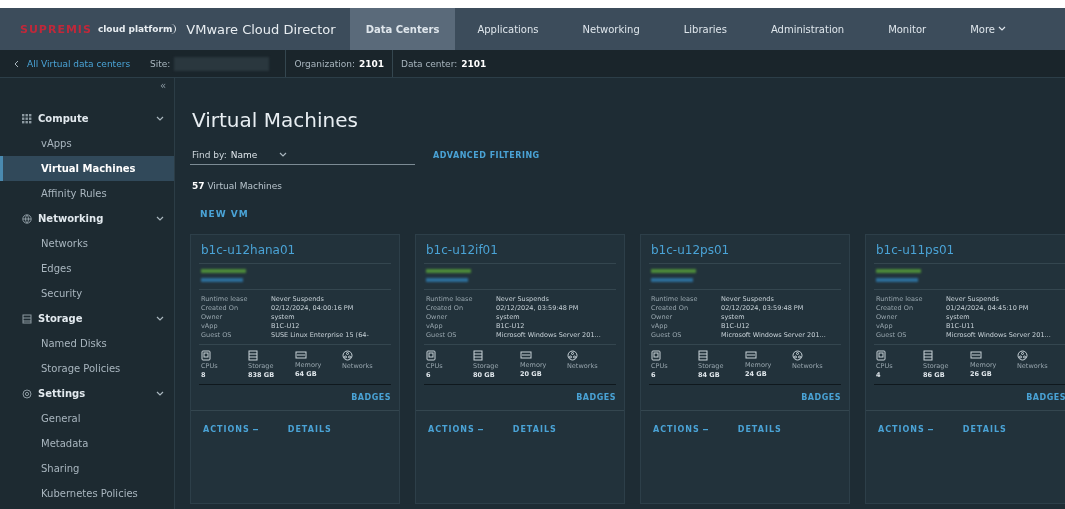 This screenshot has width=1065, height=509. I want to click on page-title: Virtual Machines, so click(275, 120).